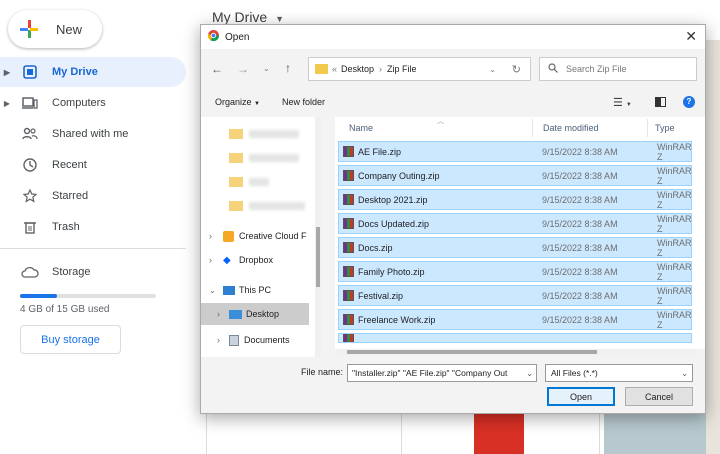 This screenshot has height=454, width=720. Describe the element at coordinates (303, 102) in the screenshot. I see `new-folder-button: New folder` at that location.